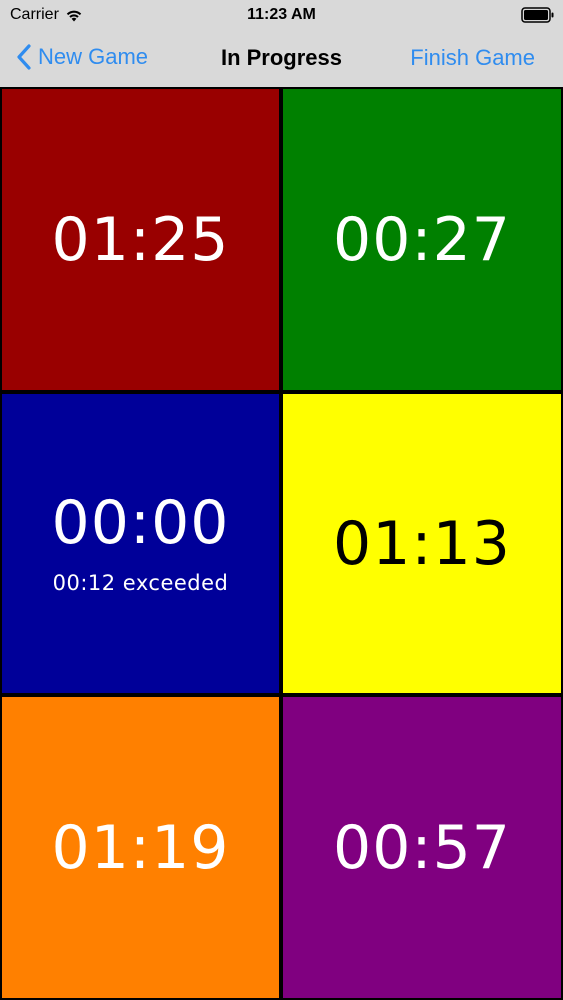  Describe the element at coordinates (24, 57) in the screenshot. I see `chevron-left-icon` at that location.